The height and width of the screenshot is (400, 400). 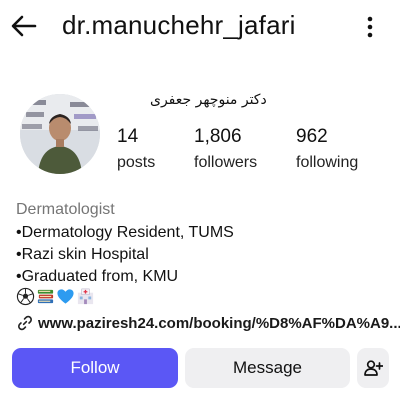 I want to click on blue-heart-icon, so click(x=65, y=296).